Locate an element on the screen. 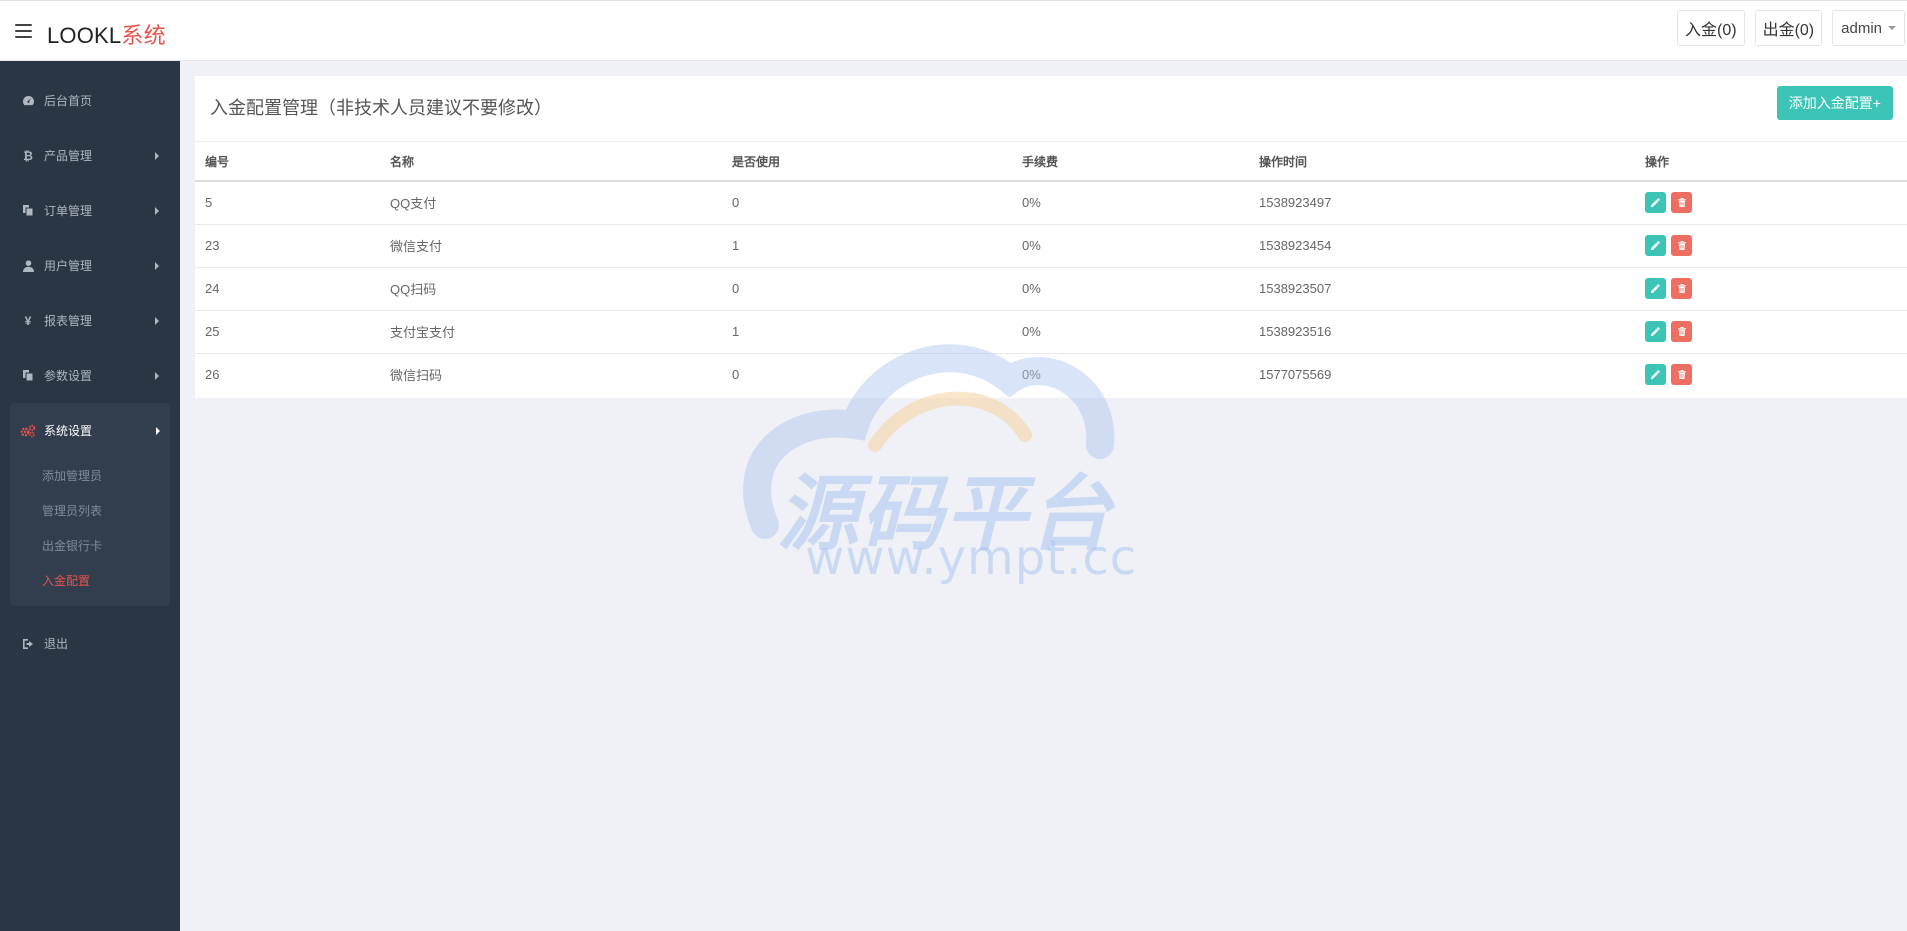  header-actions: 入金(0) 出金(0) admin is located at coordinates (1791, 28).